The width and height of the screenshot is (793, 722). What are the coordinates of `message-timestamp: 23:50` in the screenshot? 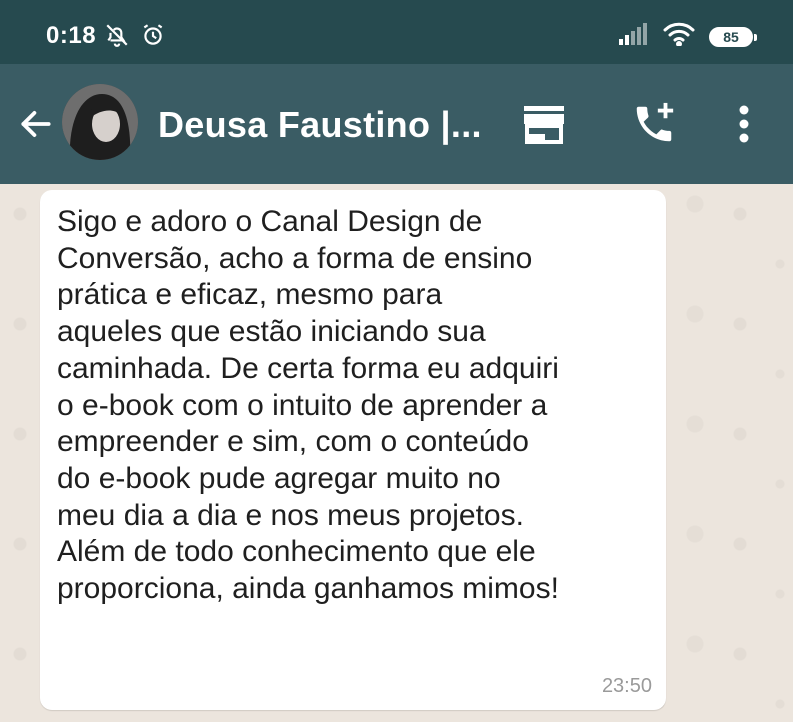 It's located at (626, 686).